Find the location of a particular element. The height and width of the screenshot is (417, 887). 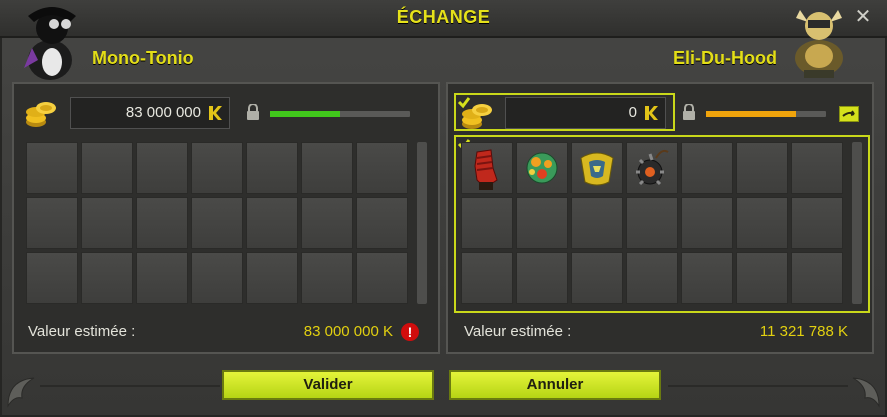

validate-button: Valider is located at coordinates (328, 385).